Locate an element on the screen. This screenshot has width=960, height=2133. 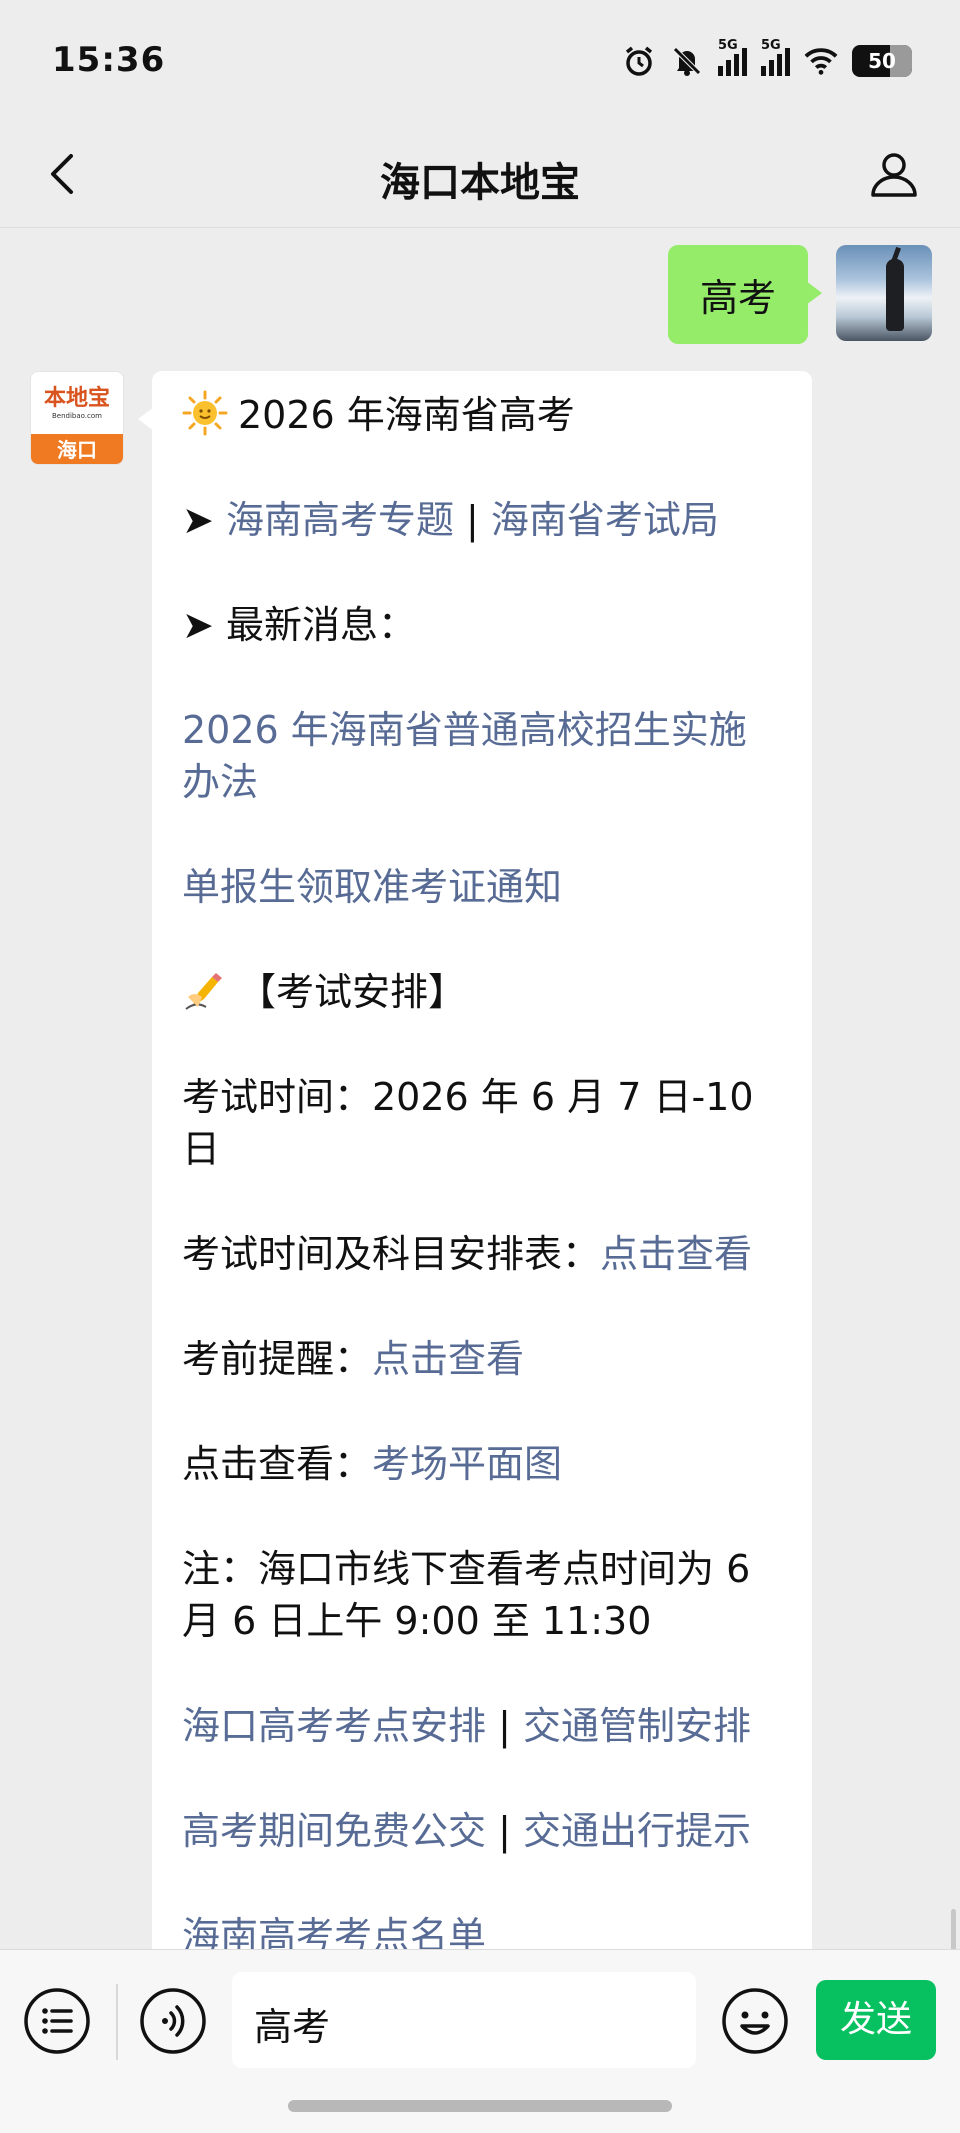
page-title: 海口本地宝 is located at coordinates (480, 183).